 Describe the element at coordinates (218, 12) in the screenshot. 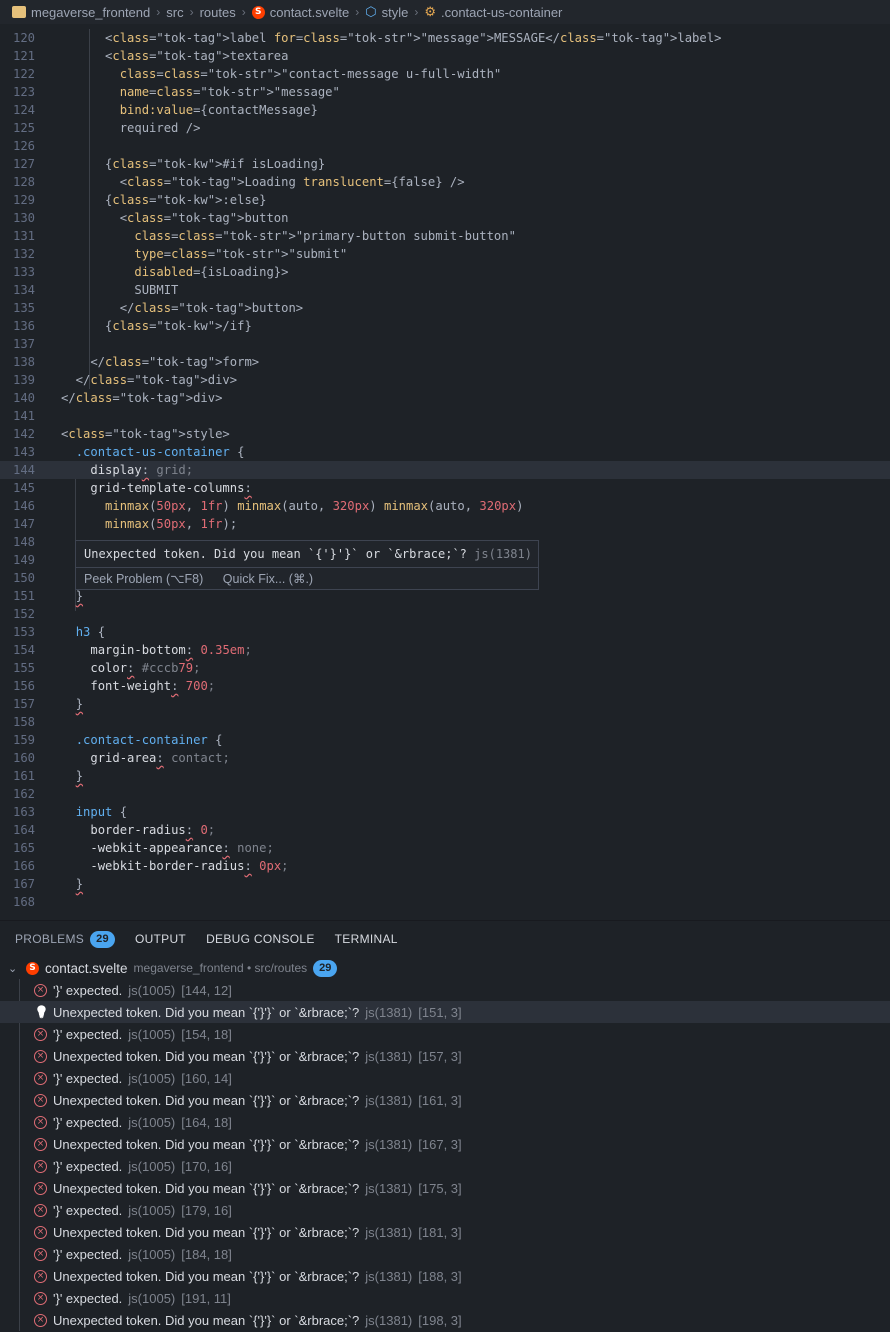

I see `breadcrumb-item: routes` at that location.